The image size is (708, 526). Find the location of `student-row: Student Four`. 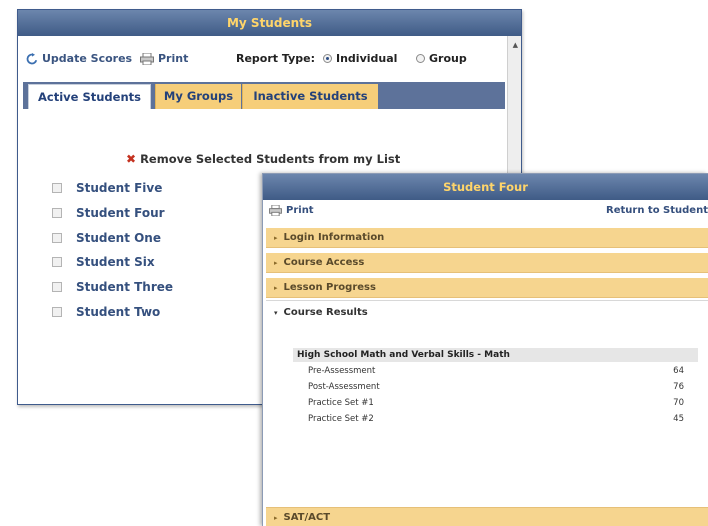

student-row: Student Four is located at coordinates (108, 213).